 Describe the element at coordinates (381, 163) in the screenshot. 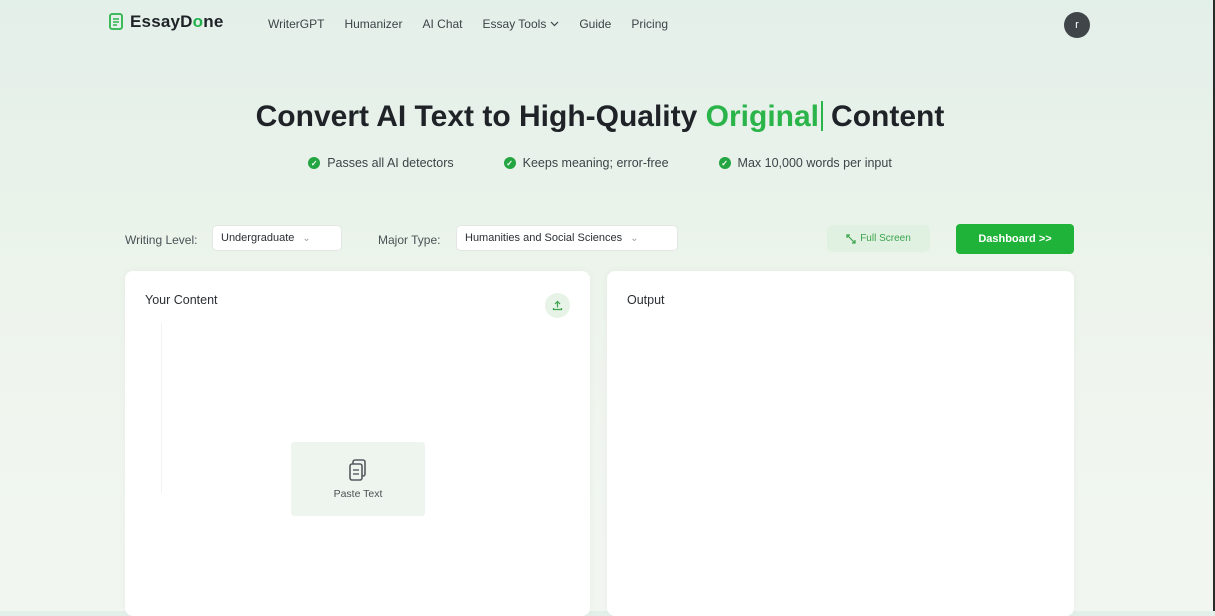

I see `feature-item: ✓ Passes all AI detectors` at that location.